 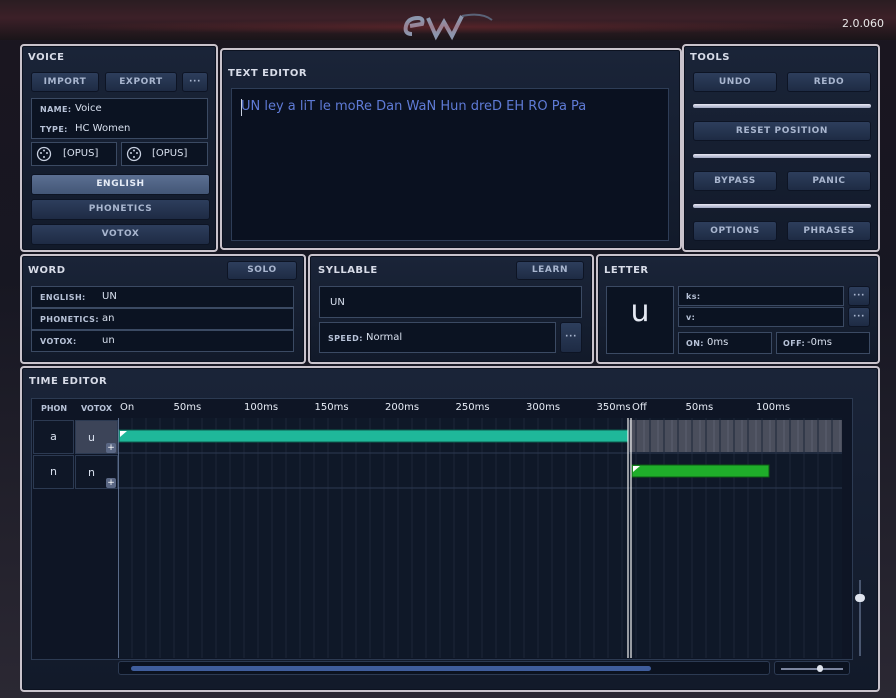 I want to click on word-phonetics-label: PHONETICS:, so click(x=69, y=319).